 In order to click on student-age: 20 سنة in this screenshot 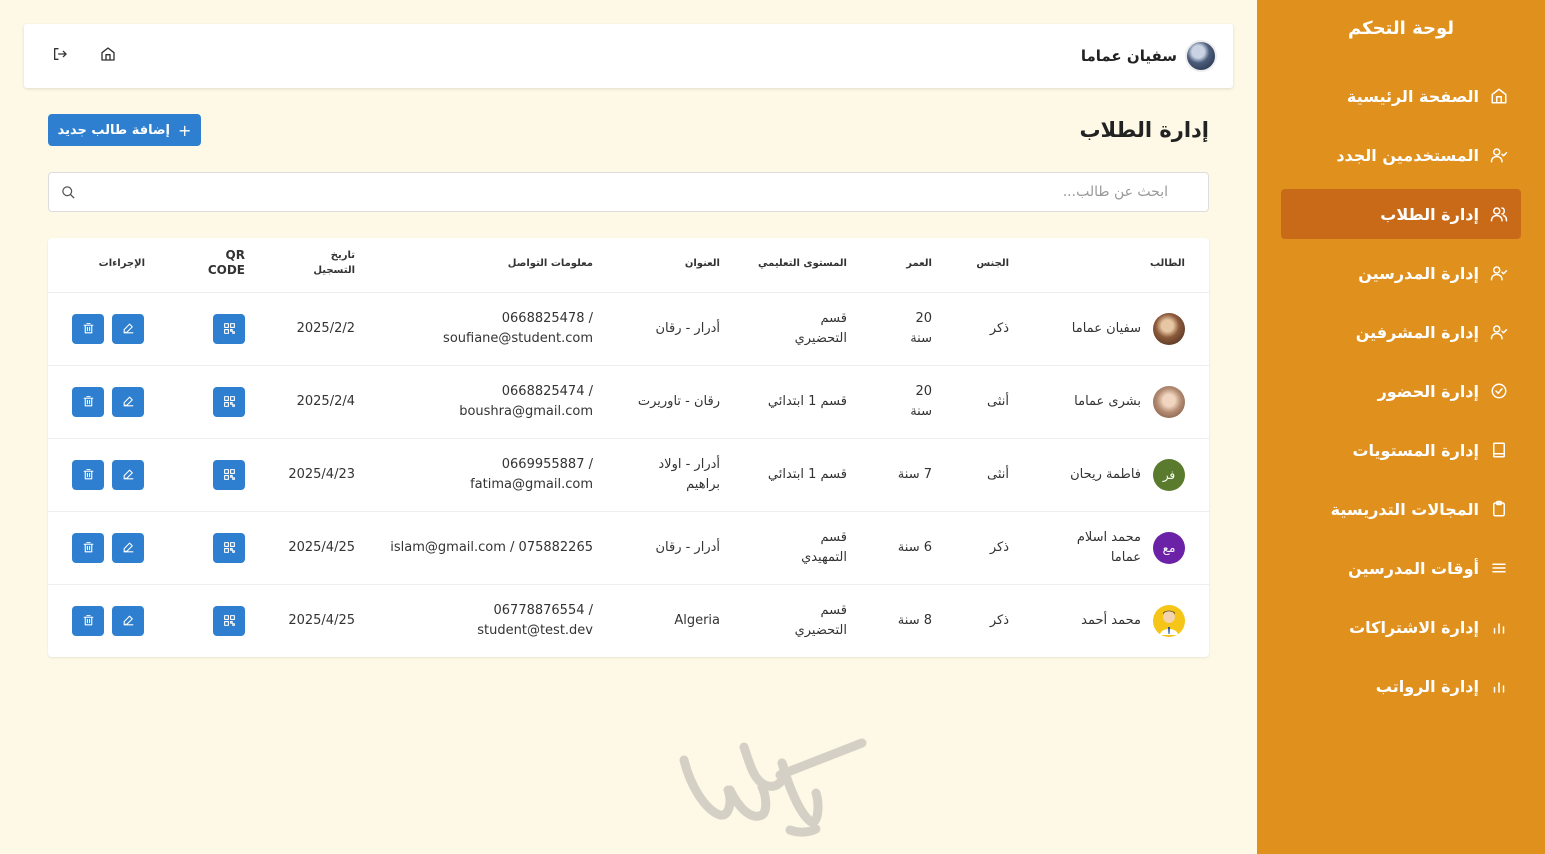, I will do `click(921, 402)`.